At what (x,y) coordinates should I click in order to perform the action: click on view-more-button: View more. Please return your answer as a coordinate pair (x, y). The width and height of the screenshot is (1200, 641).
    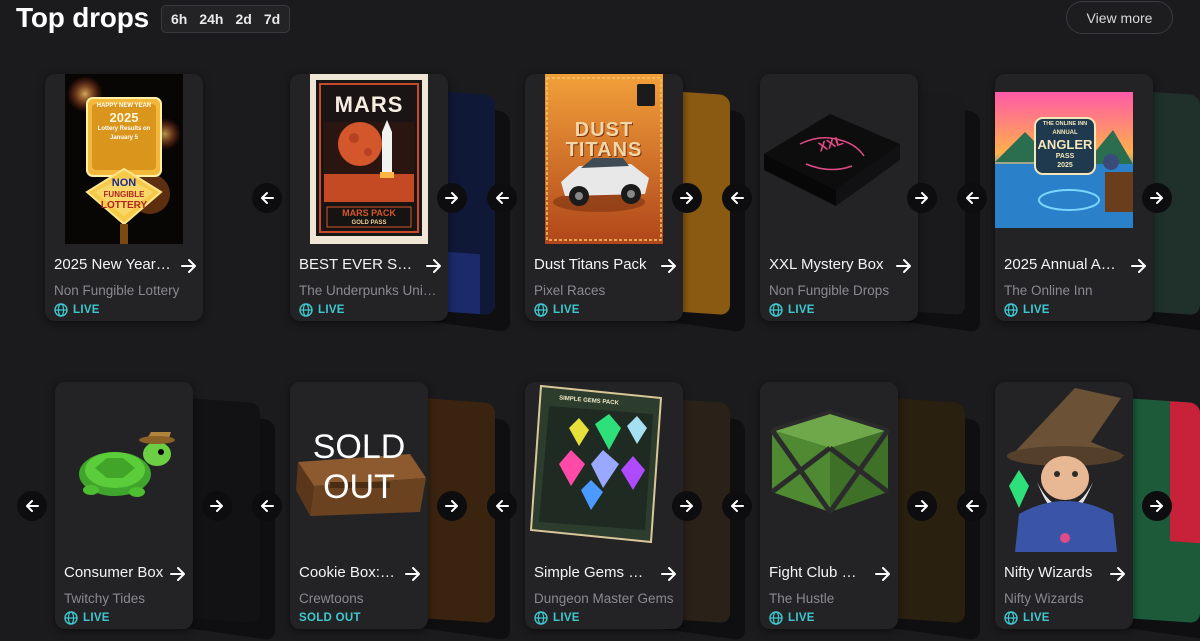
    Looking at the image, I should click on (1119, 17).